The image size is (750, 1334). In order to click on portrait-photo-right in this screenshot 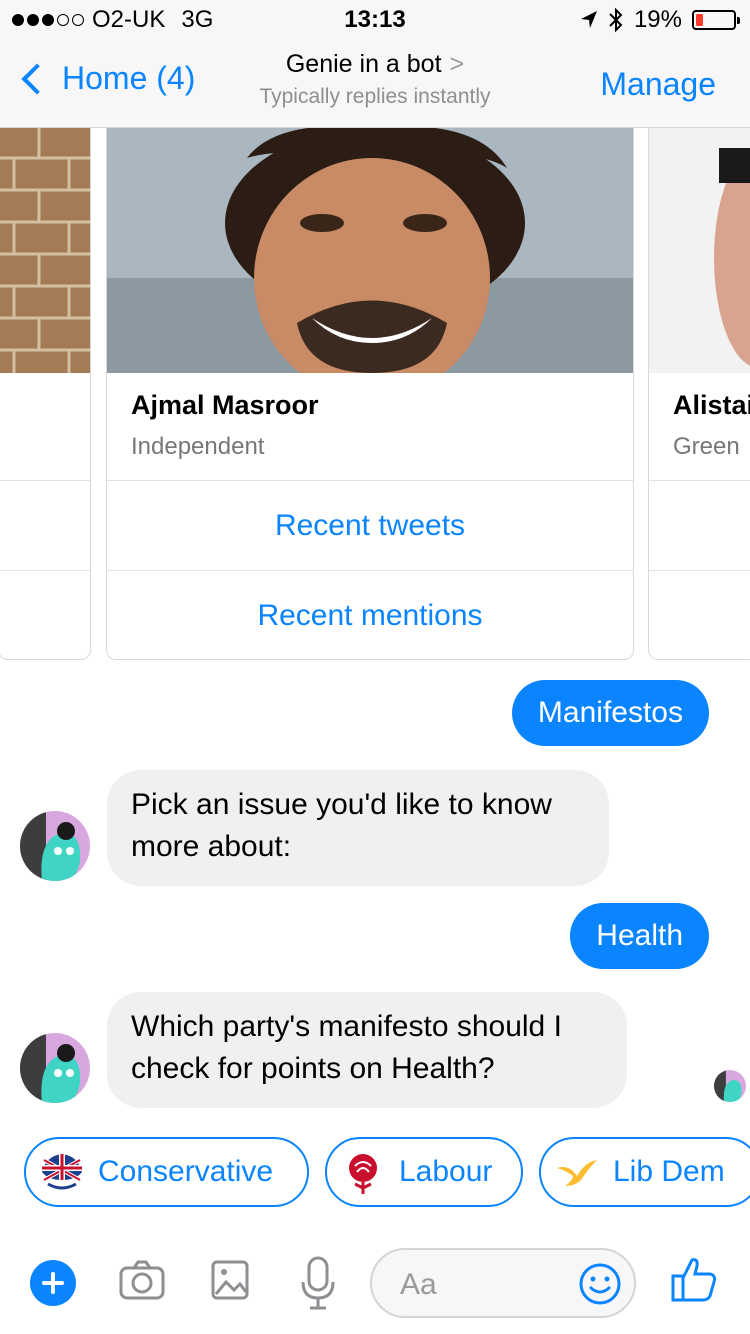, I will do `click(699, 250)`.